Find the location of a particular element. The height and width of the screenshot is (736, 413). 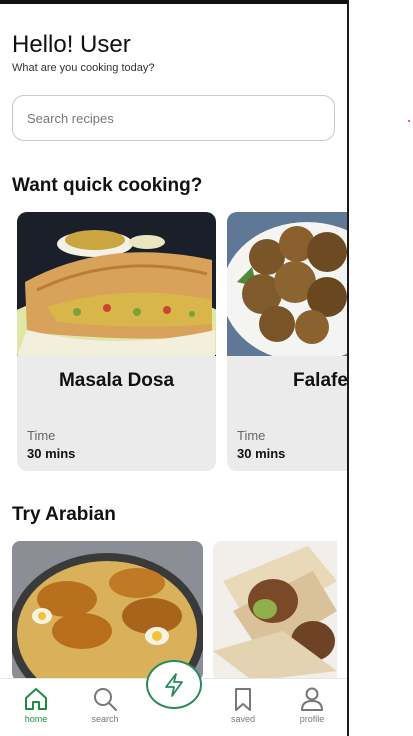

nav-home: home is located at coordinates (36, 707).